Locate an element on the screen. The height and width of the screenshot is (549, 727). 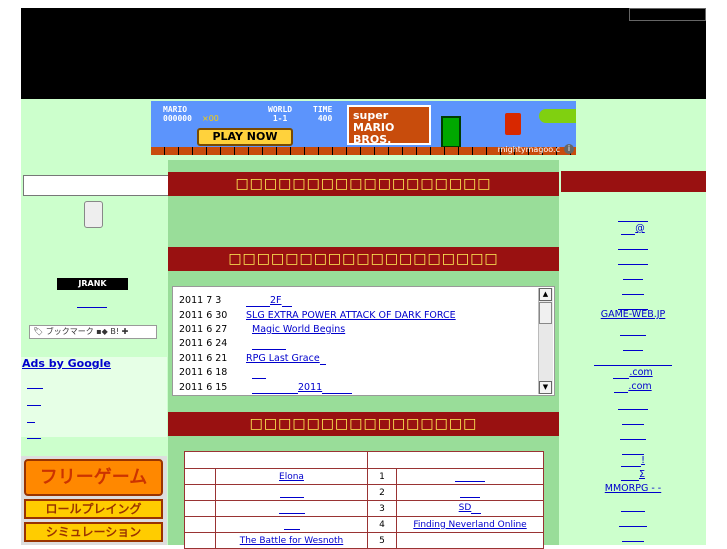
sidebar-link: @ is located at coordinates (633, 229).